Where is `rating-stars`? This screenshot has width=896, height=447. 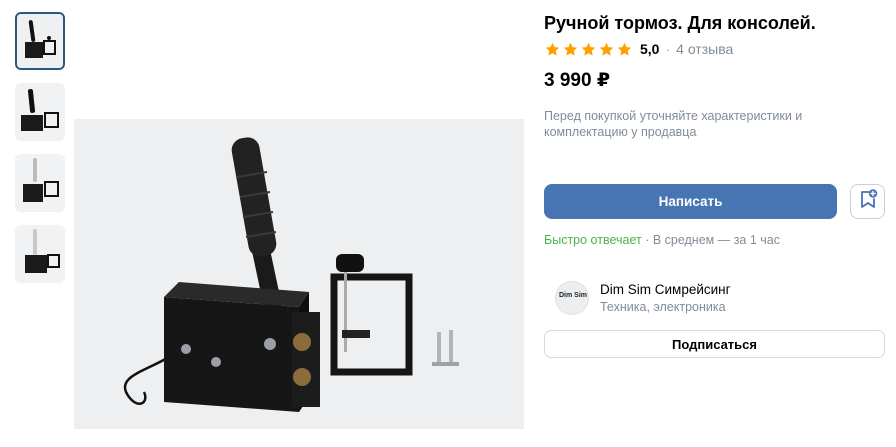 rating-stars is located at coordinates (588, 49).